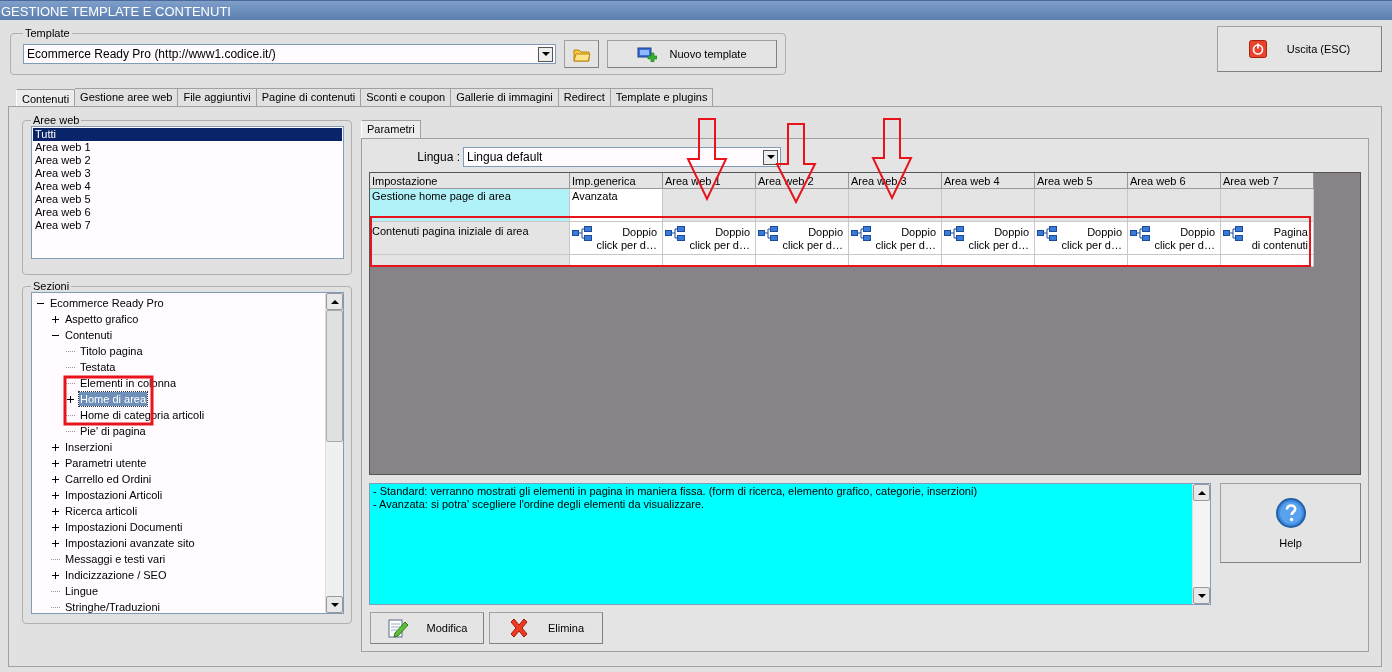 The image size is (1392, 672). Describe the element at coordinates (662, 97) in the screenshot. I see `tab: Template e plugins` at that location.